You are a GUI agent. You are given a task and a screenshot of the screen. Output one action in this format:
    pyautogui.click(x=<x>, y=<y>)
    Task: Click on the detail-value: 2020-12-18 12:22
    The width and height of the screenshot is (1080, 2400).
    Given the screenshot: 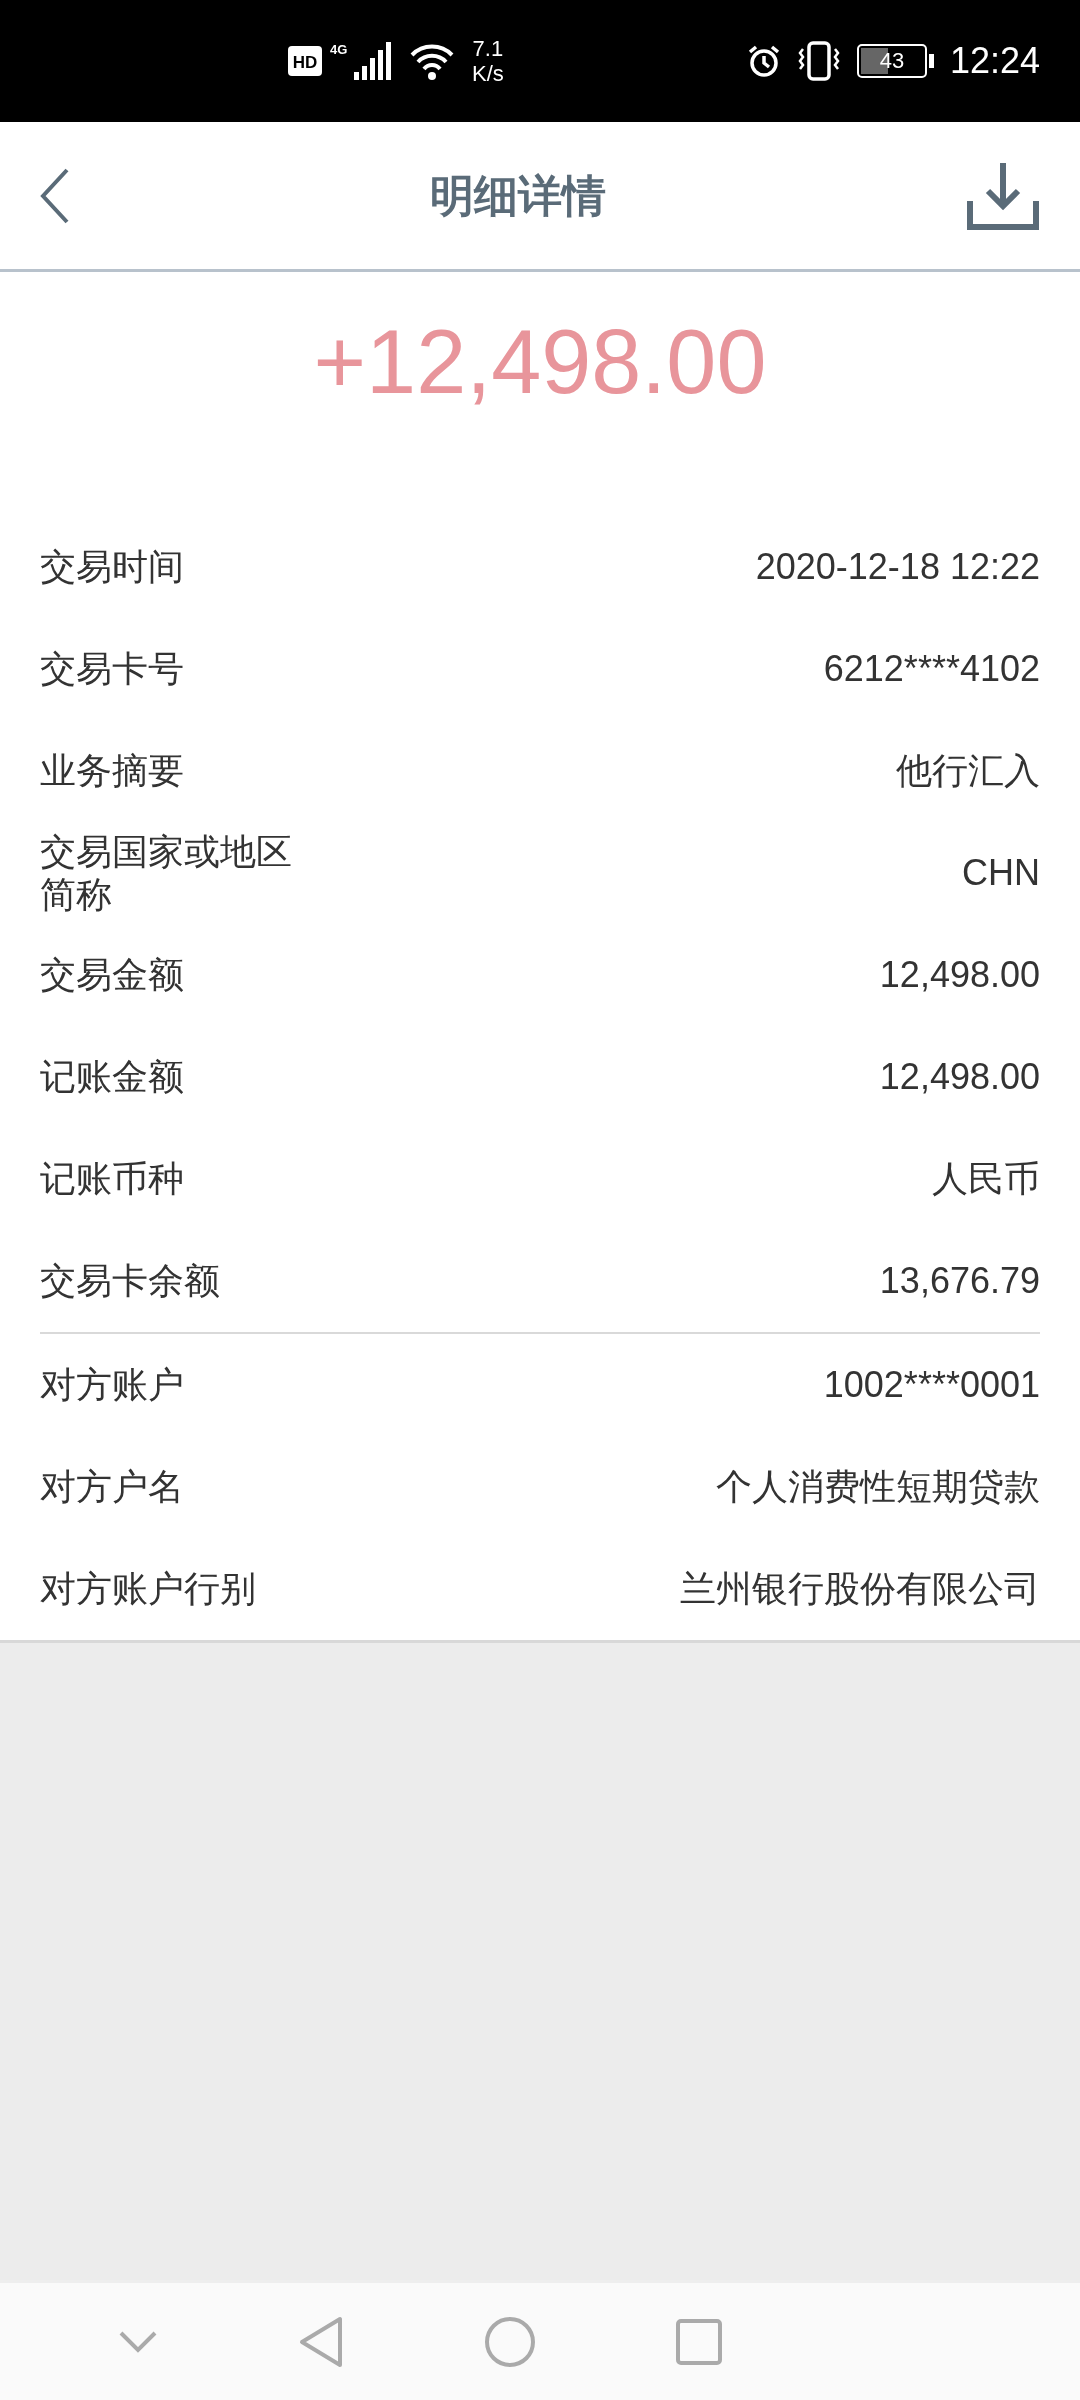 What is the action you would take?
    pyautogui.click(x=897, y=567)
    